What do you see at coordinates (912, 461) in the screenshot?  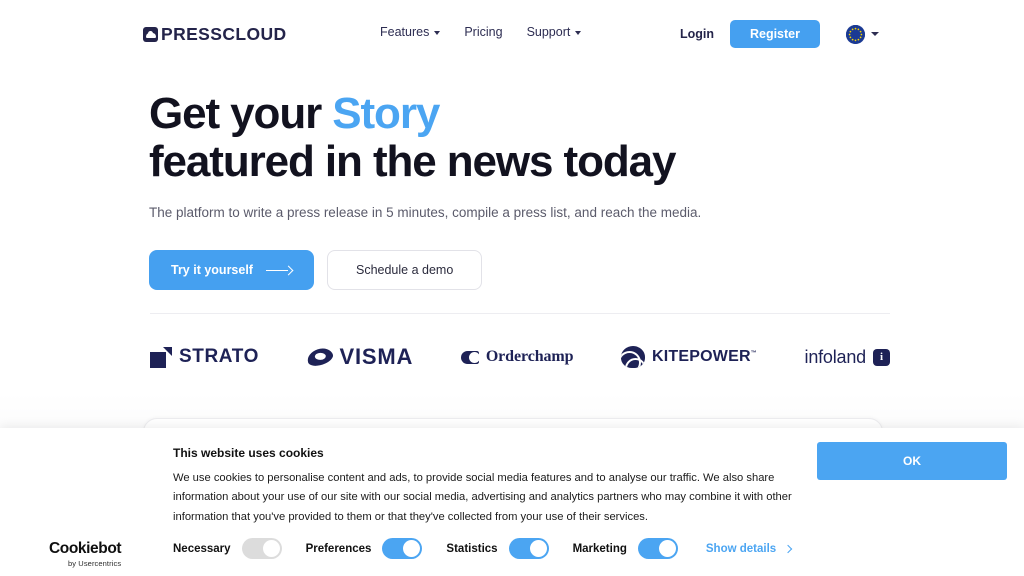 I see `cookie-ok-button: OK` at bounding box center [912, 461].